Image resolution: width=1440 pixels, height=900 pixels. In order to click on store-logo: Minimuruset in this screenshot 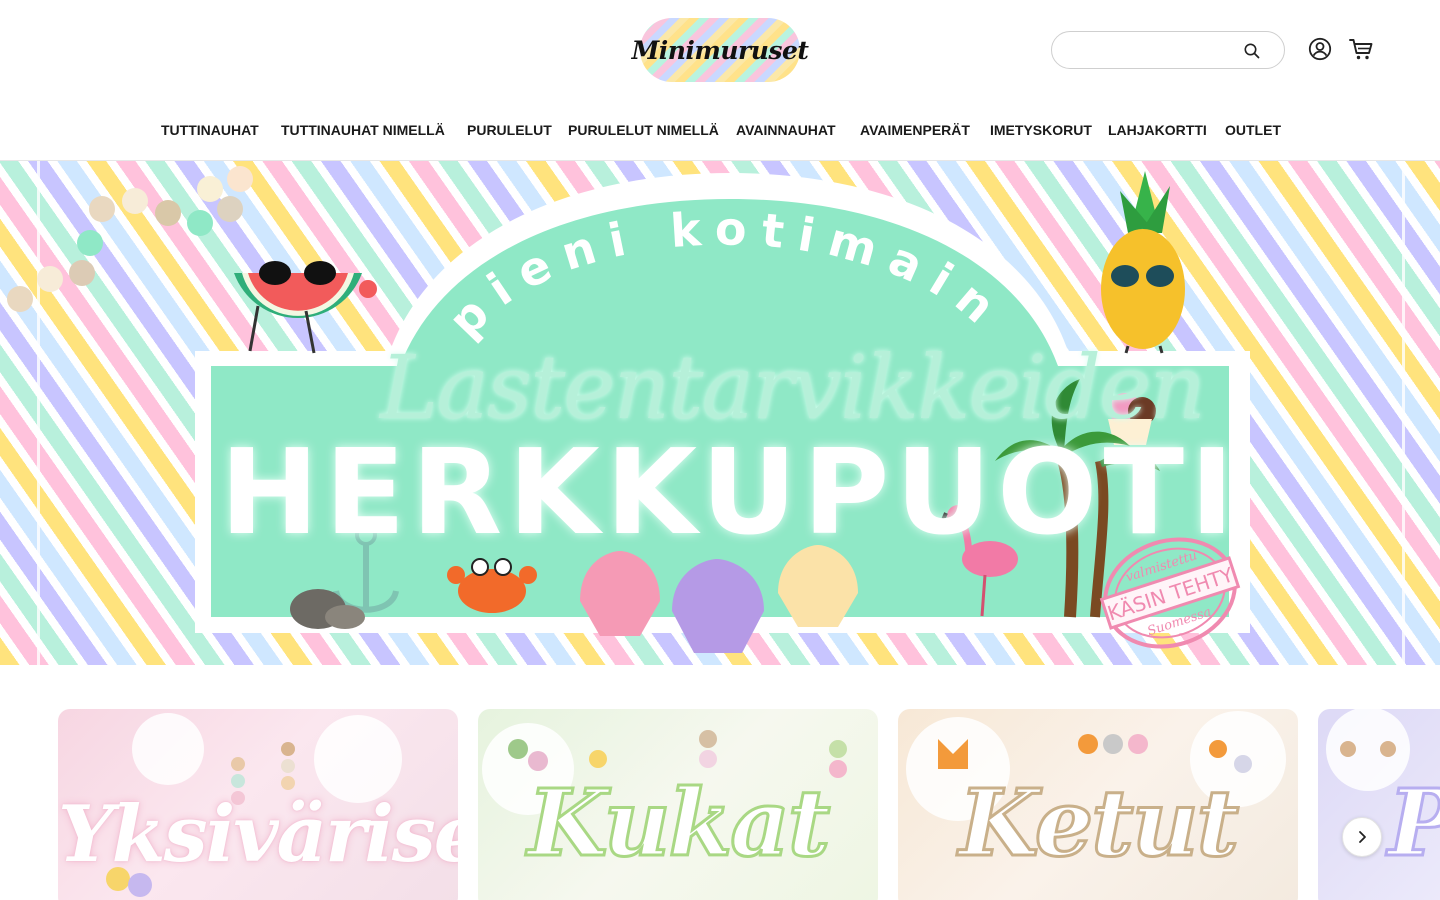, I will do `click(720, 50)`.